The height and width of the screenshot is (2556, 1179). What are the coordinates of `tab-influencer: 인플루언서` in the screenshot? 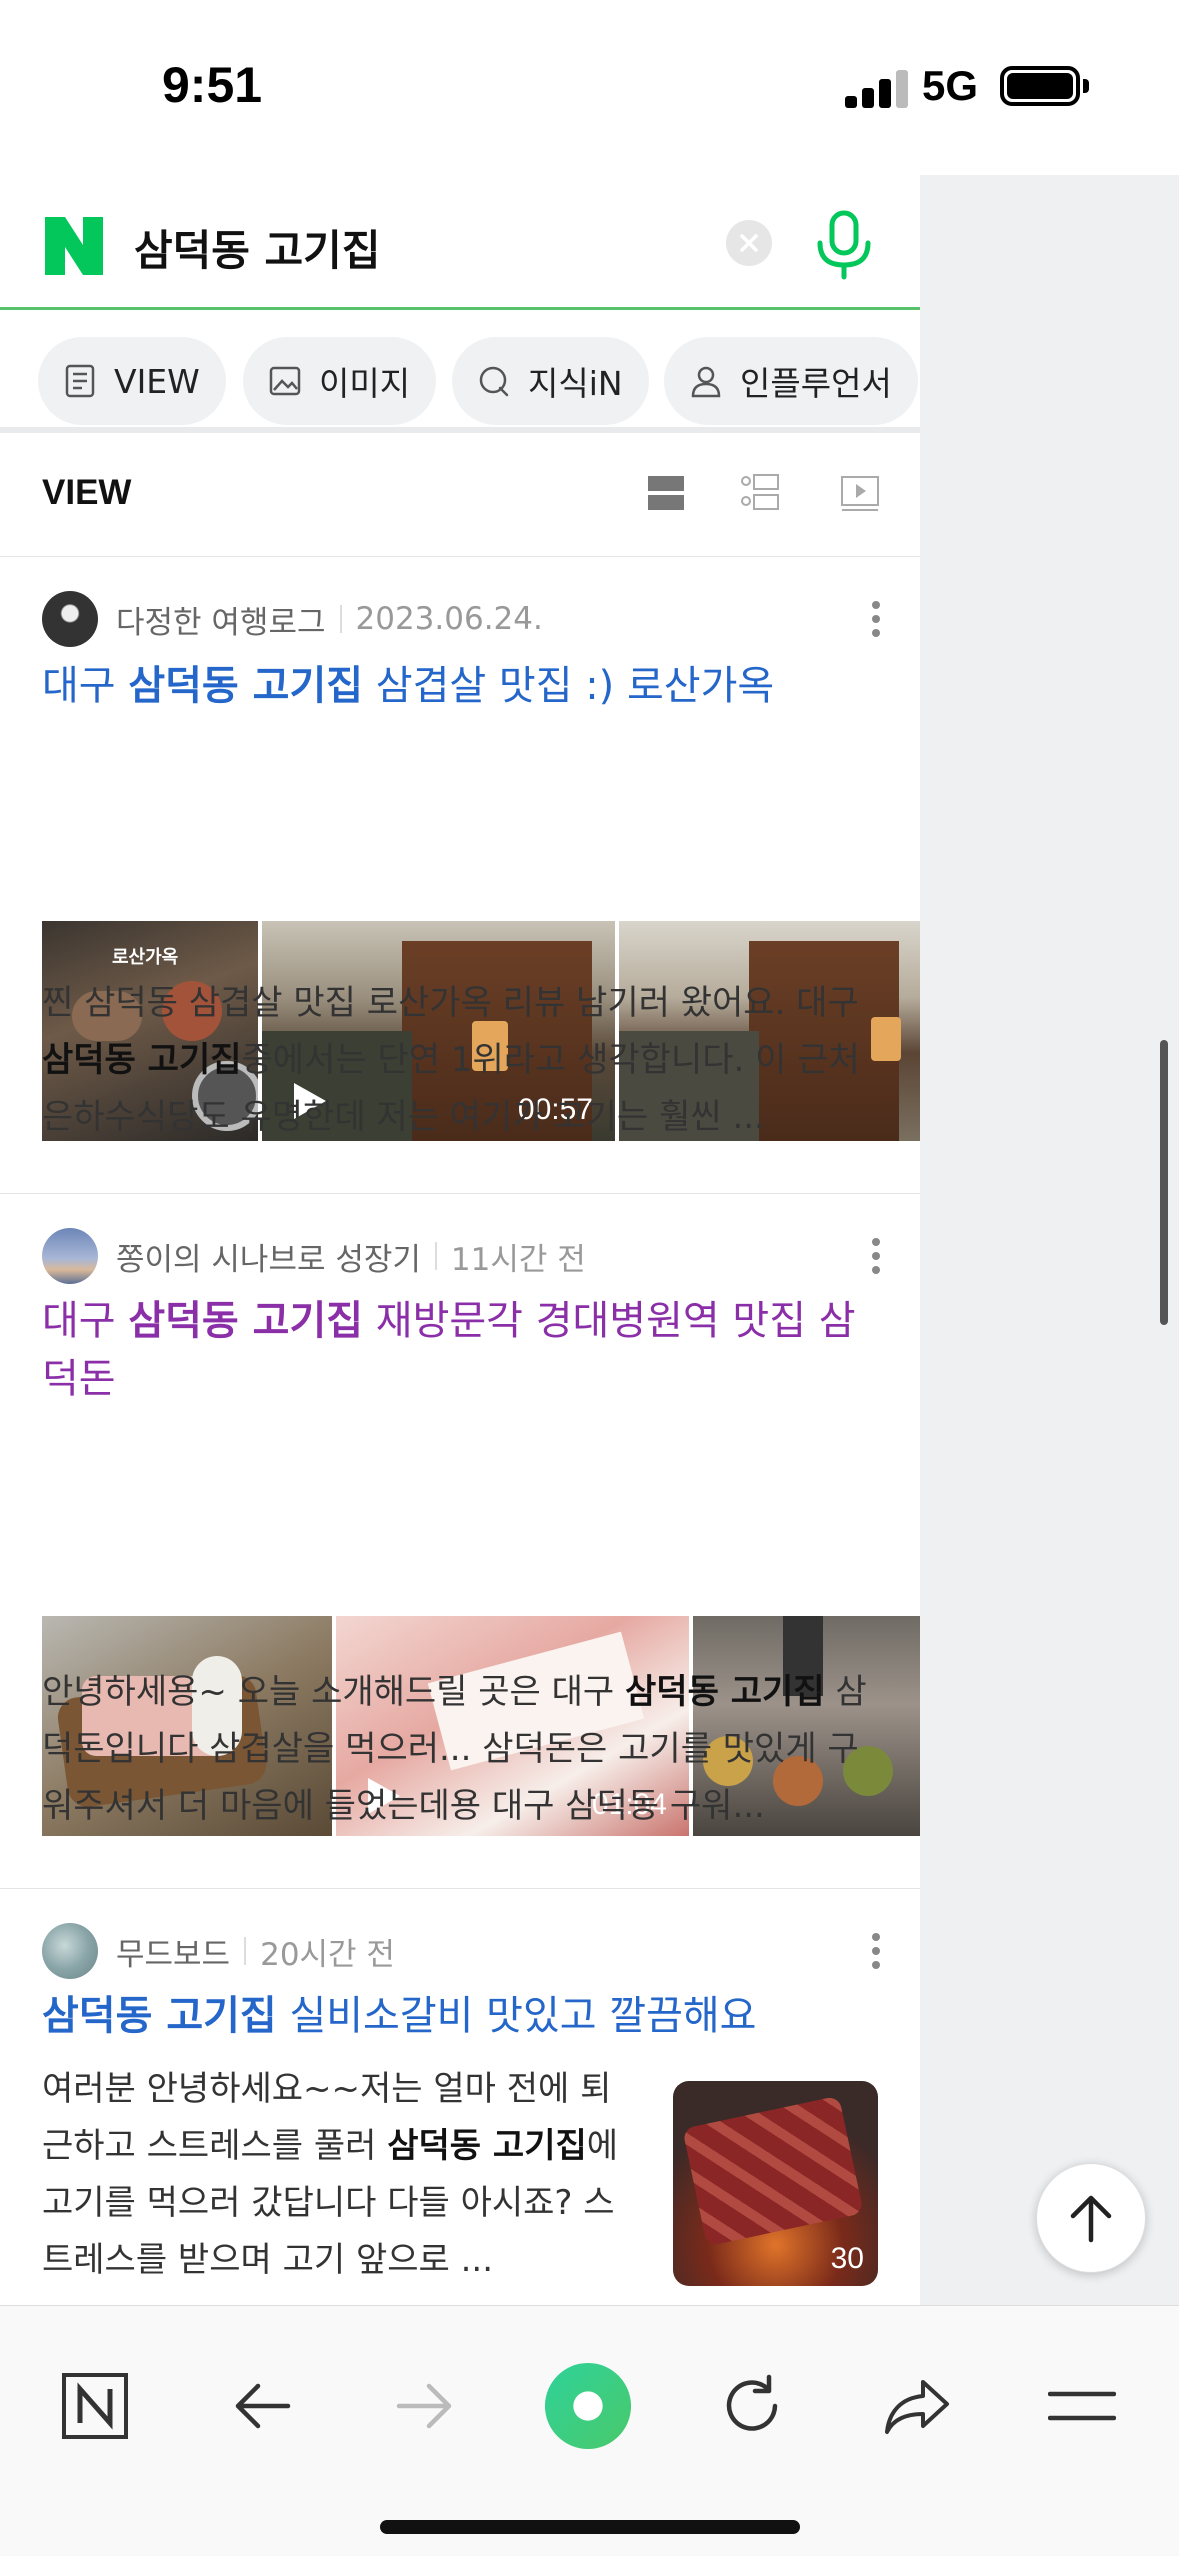 It's located at (791, 381).